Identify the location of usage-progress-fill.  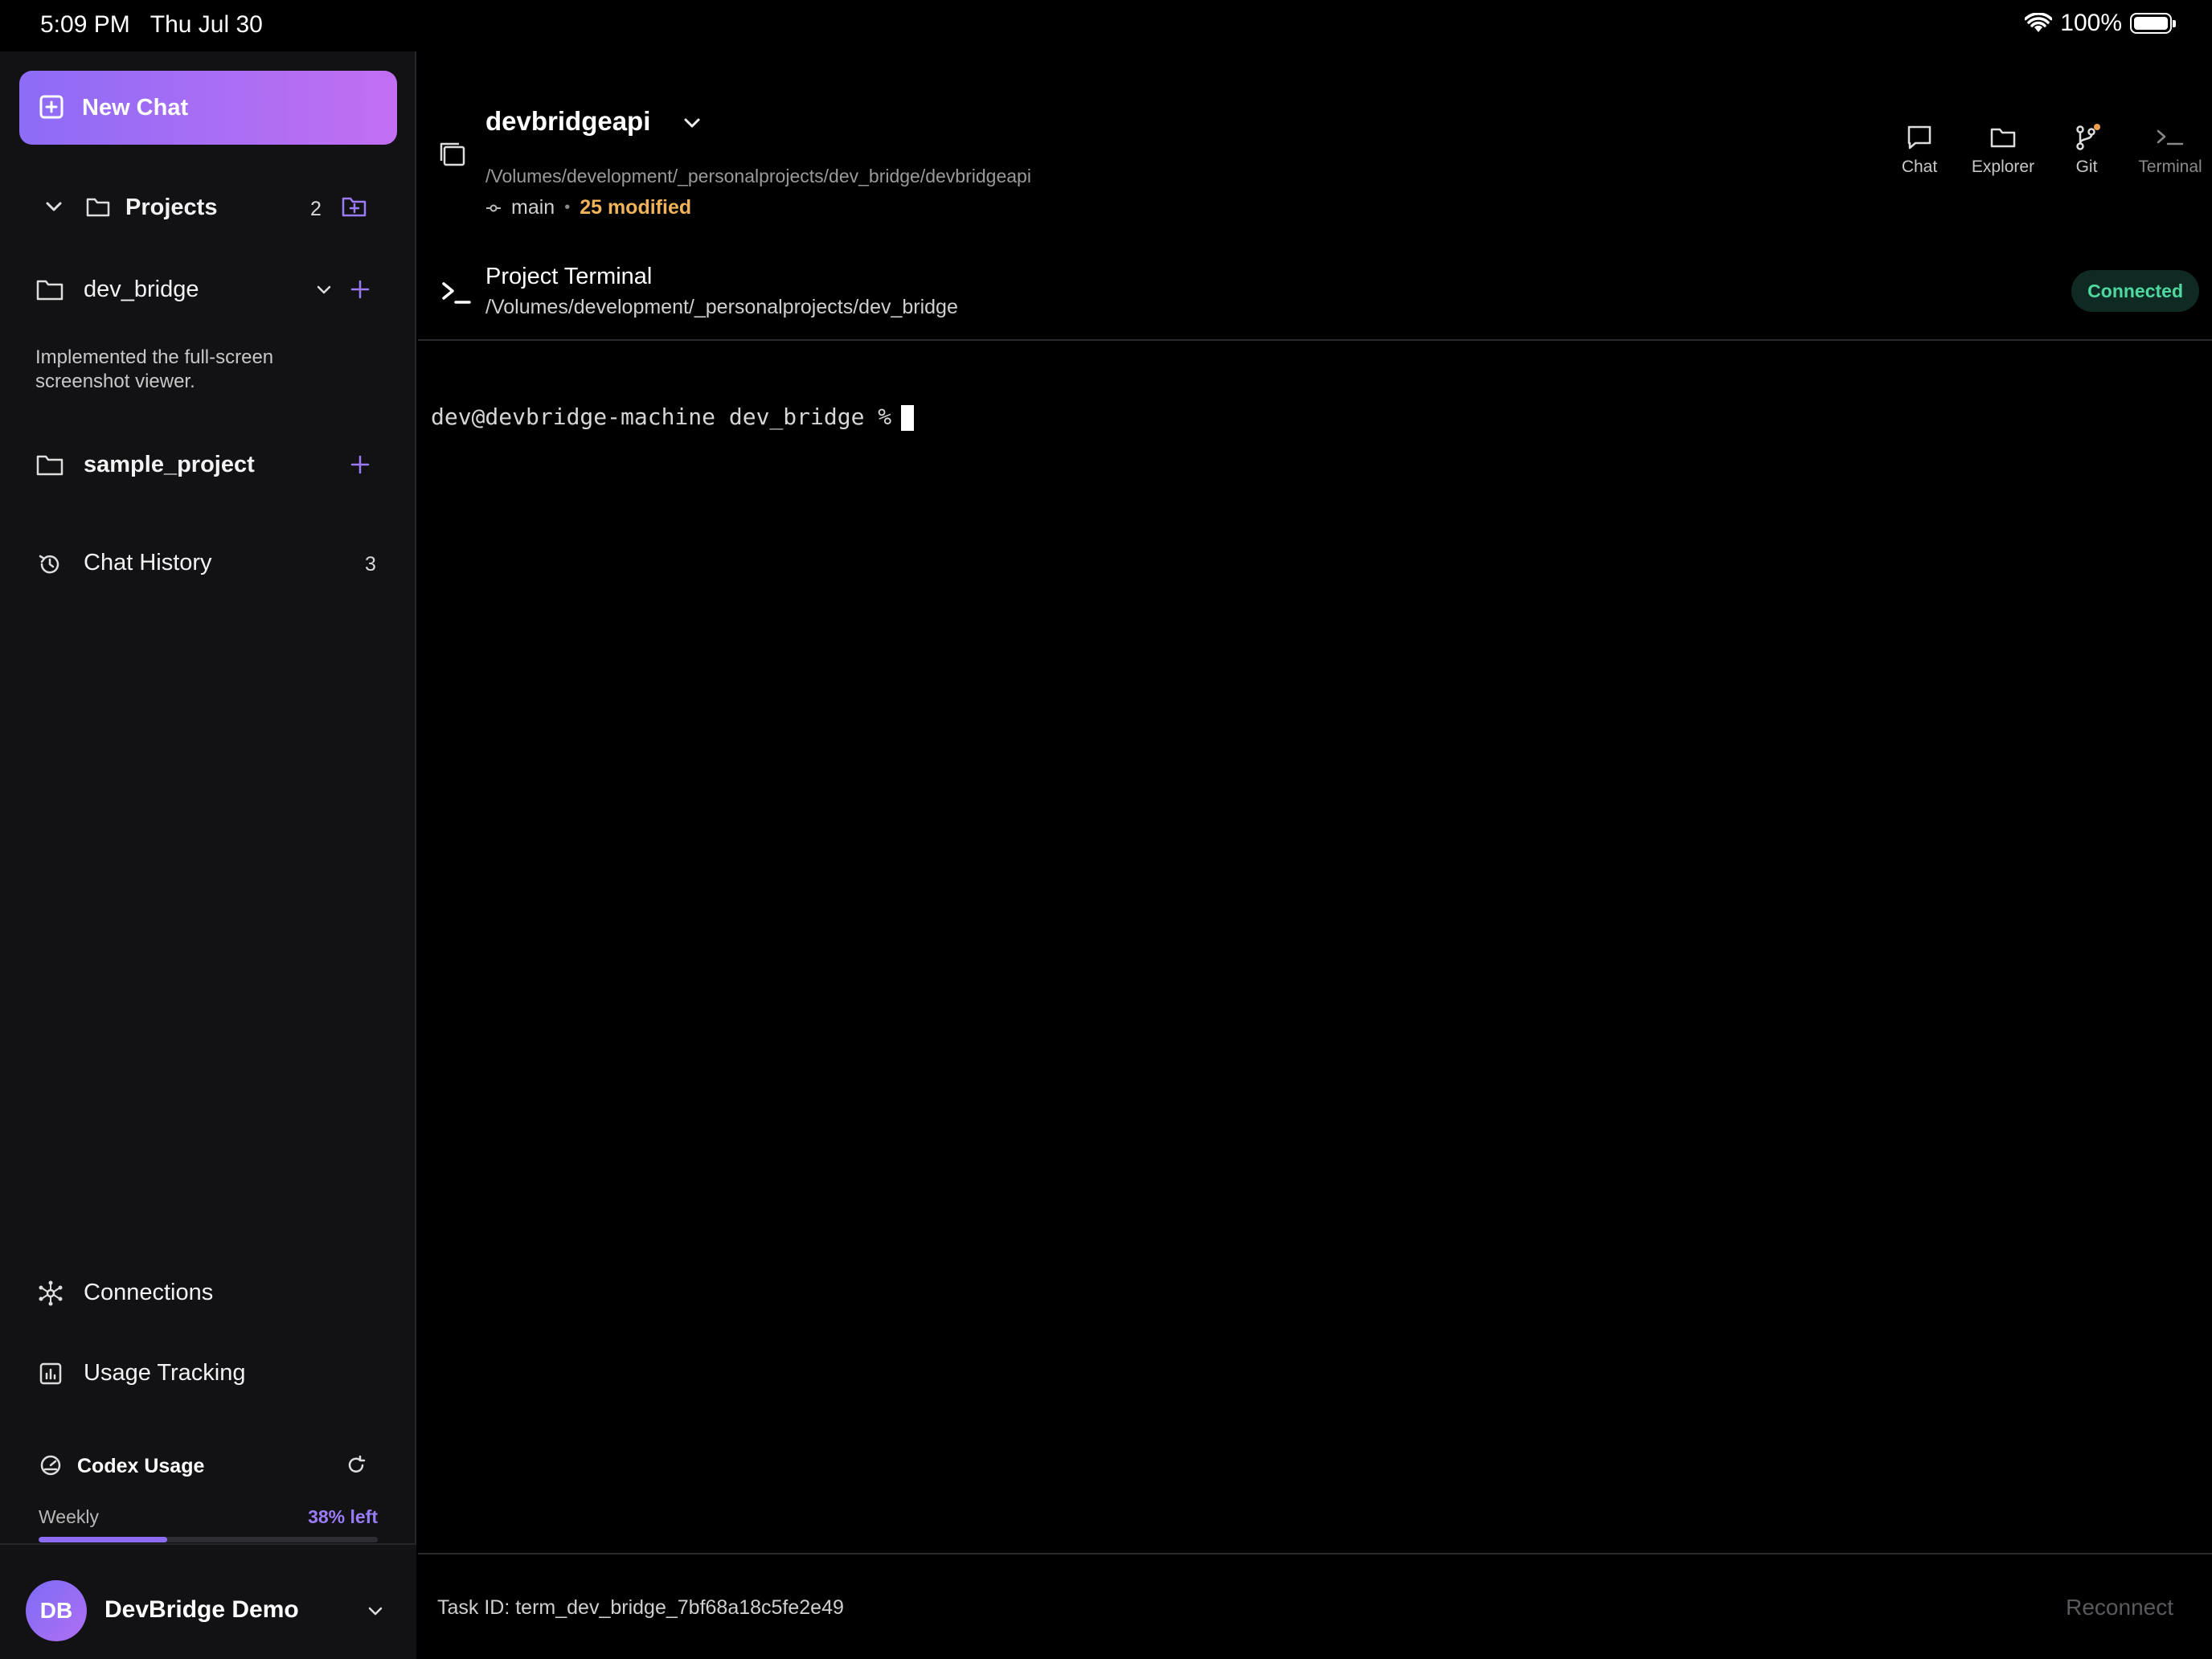
(103, 1539).